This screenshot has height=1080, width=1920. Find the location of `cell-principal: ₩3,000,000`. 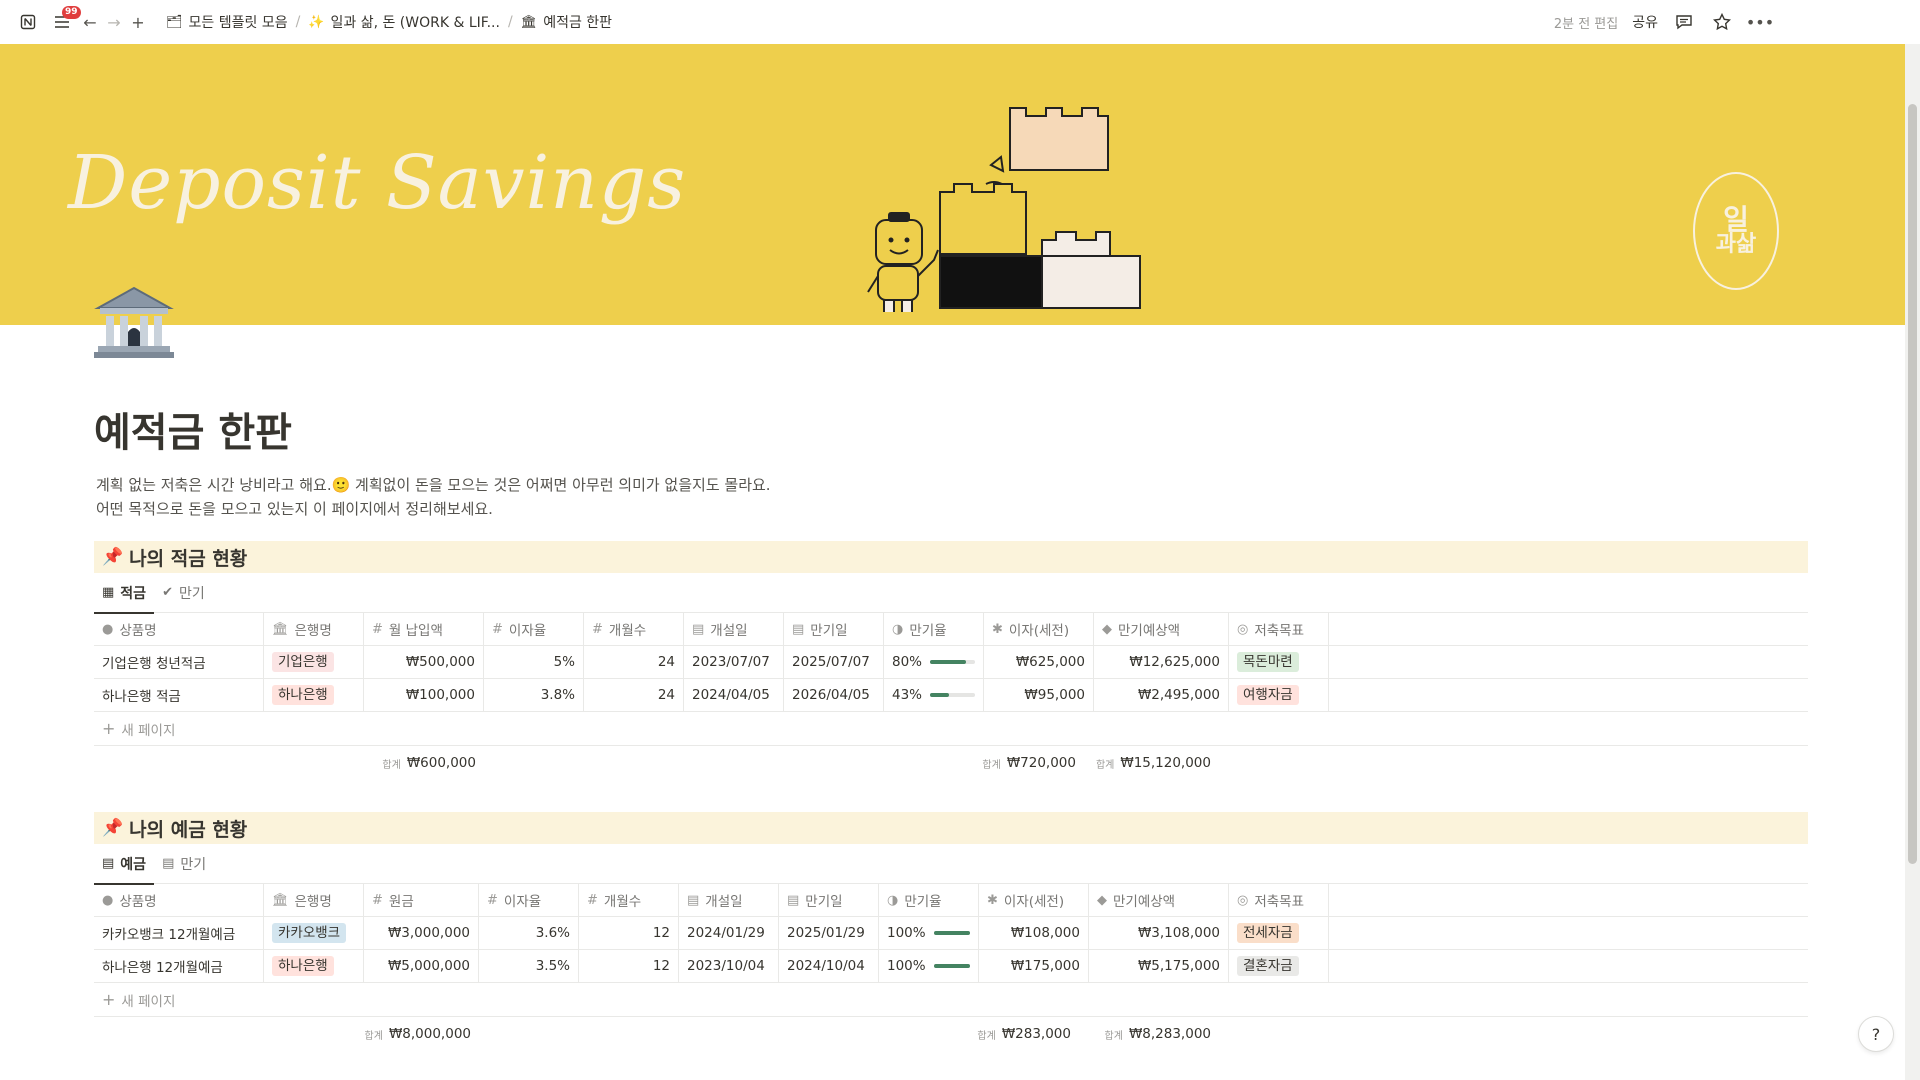

cell-principal: ₩3,000,000 is located at coordinates (421, 933).